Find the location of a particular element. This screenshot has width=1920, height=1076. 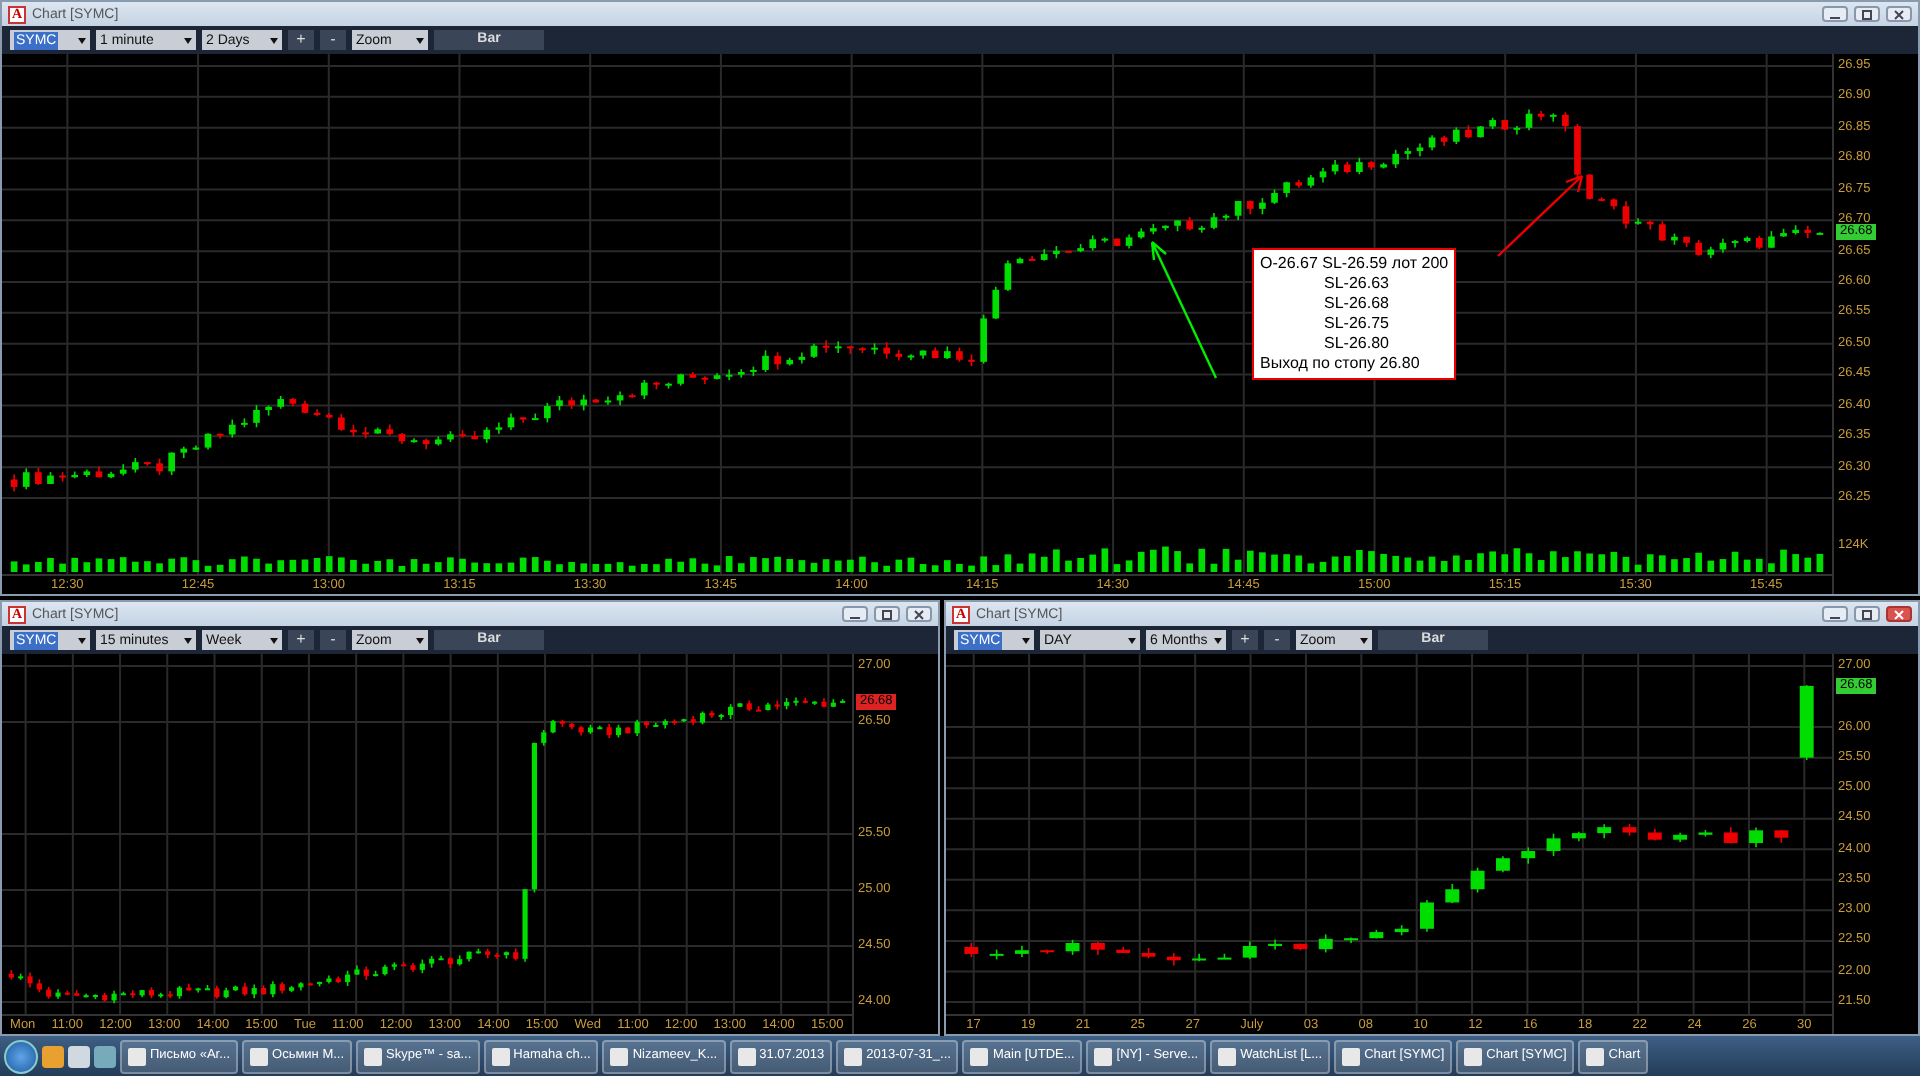

annotation-text: SL-26.80 is located at coordinates (1356, 344).